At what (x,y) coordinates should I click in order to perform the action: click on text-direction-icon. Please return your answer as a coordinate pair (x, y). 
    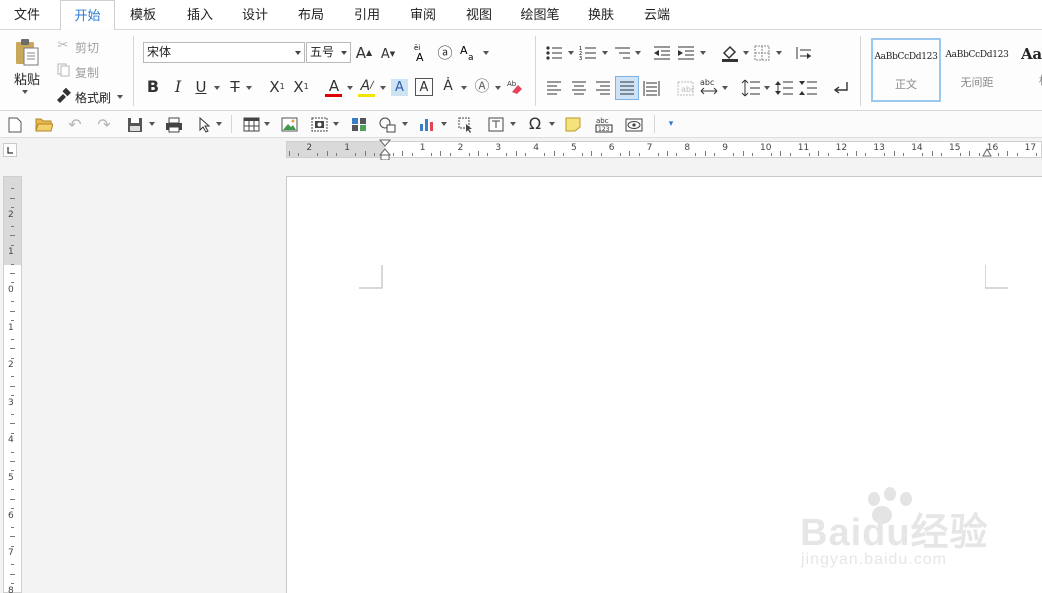
    Looking at the image, I should click on (804, 53).